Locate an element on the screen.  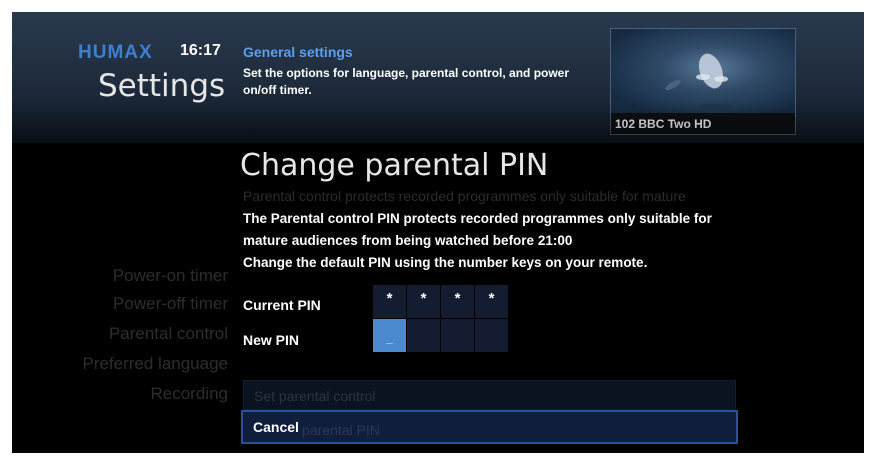
new-pin-label: New PIN is located at coordinates (271, 340).